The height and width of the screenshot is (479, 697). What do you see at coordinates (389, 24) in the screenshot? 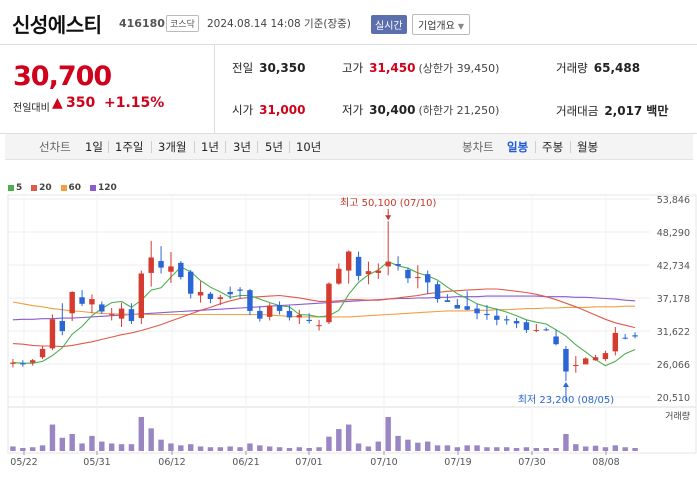
I see `realtime-button: 실시간` at bounding box center [389, 24].